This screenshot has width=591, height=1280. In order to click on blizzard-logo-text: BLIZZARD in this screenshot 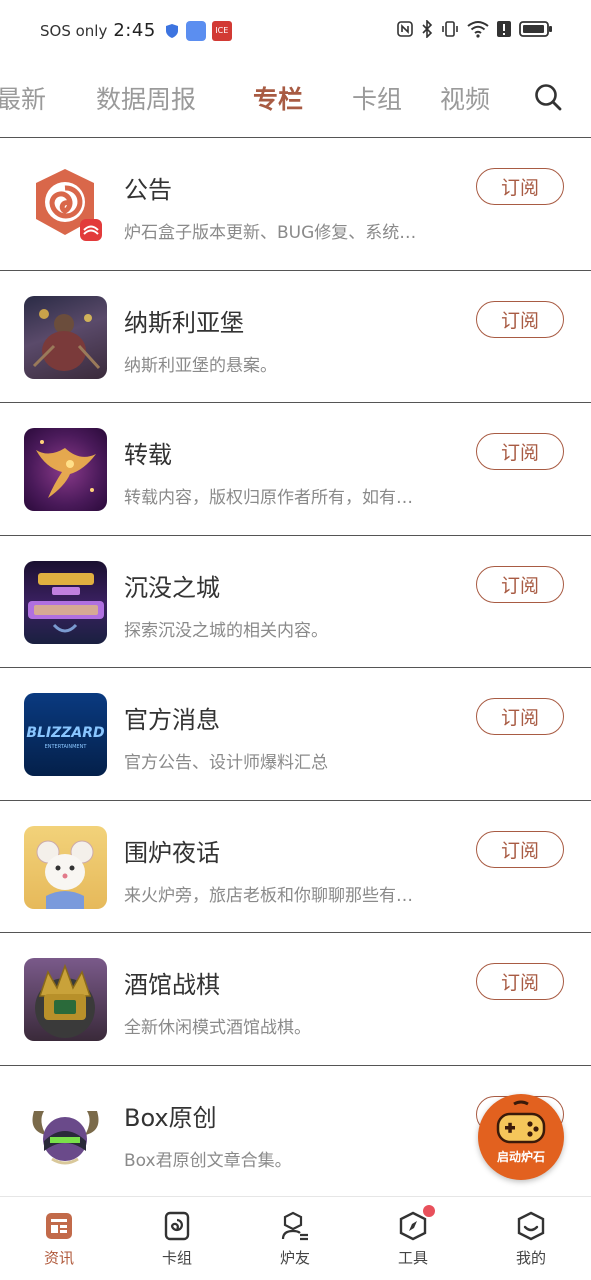, I will do `click(65, 733)`.